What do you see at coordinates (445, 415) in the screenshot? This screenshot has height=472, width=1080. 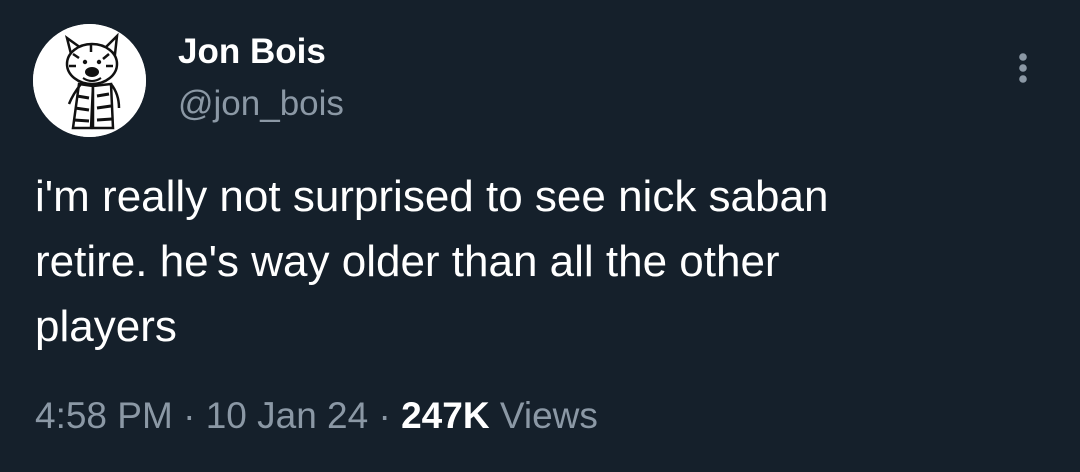 I see `views-count: 247K` at bounding box center [445, 415].